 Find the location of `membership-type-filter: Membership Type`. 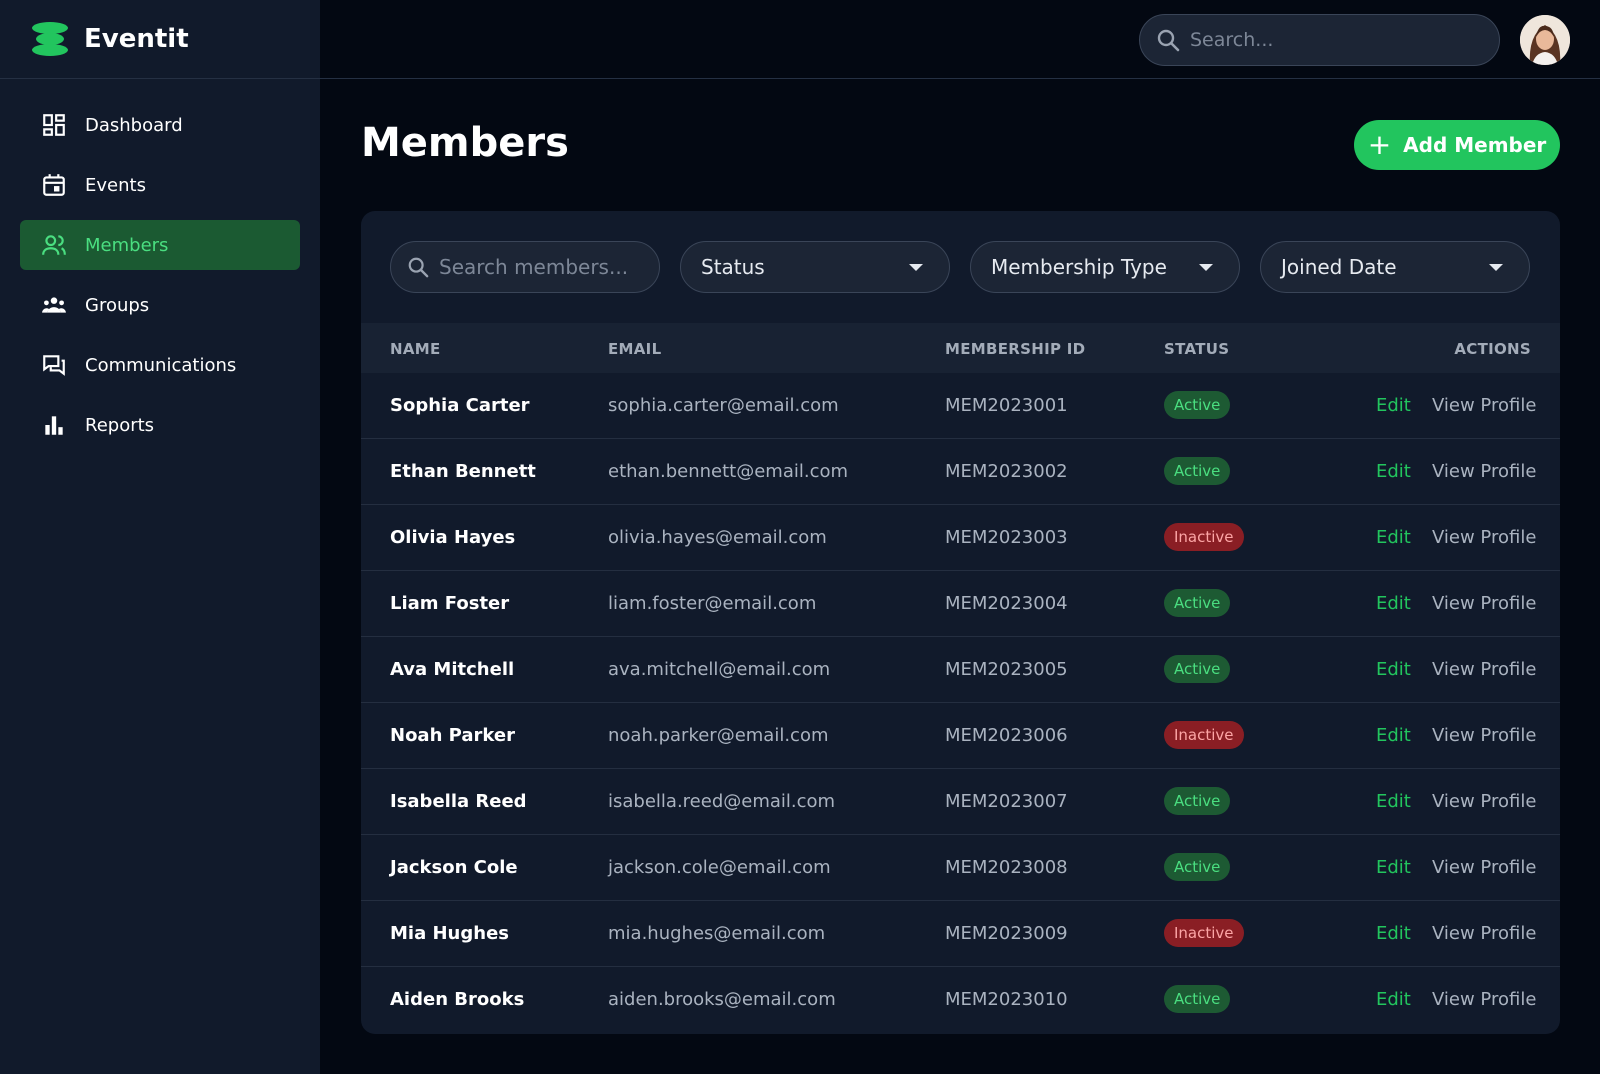

membership-type-filter: Membership Type is located at coordinates (1105, 267).